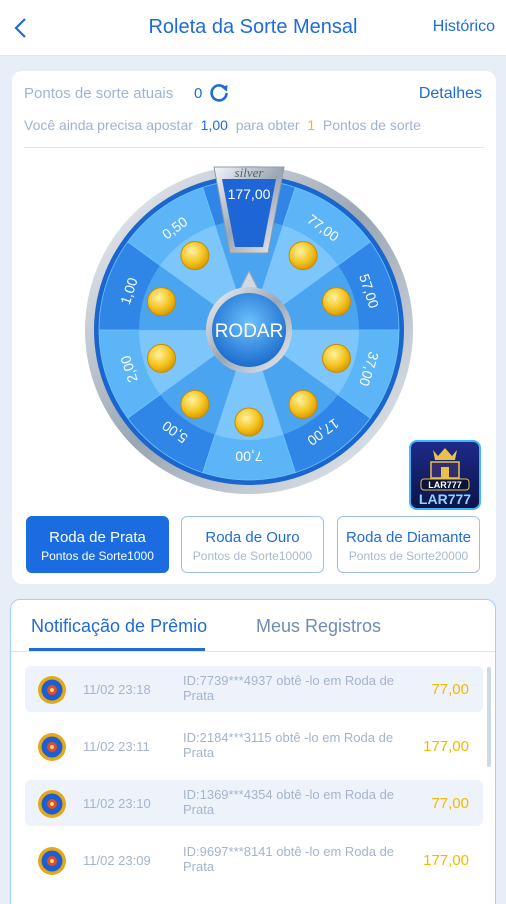  Describe the element at coordinates (318, 626) in the screenshot. I see `tab-my-records: Meus Registros` at that location.